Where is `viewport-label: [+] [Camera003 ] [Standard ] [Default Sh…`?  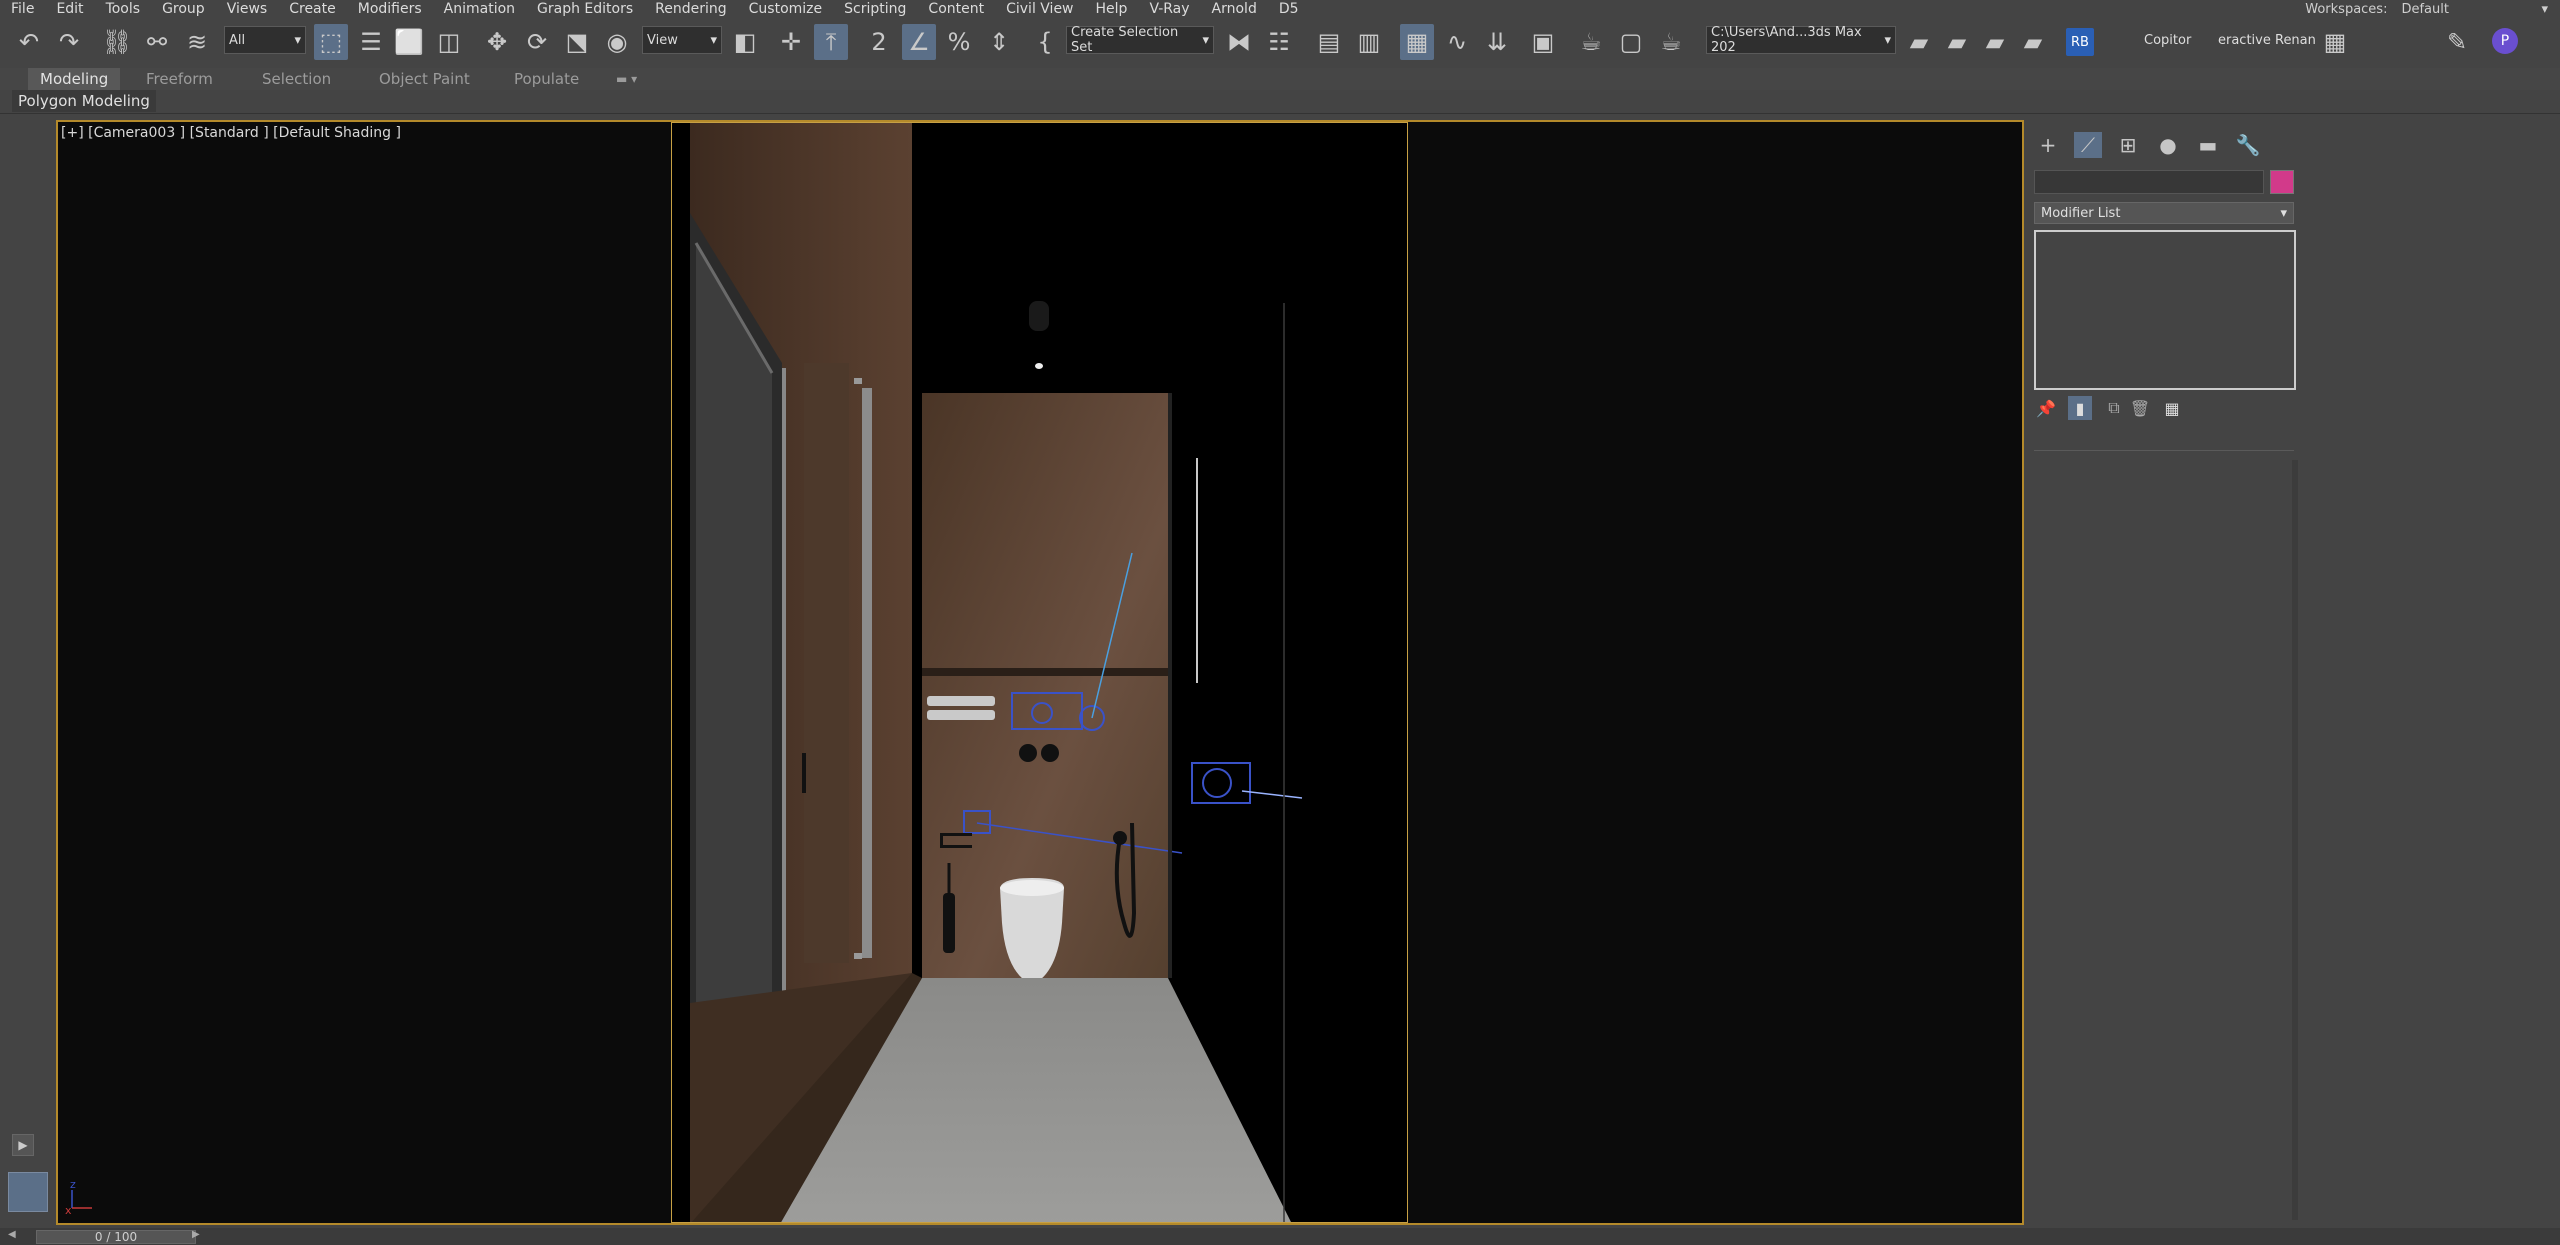 viewport-label: [+] [Camera003 ] [Standard ] [Default Sh… is located at coordinates (231, 133).